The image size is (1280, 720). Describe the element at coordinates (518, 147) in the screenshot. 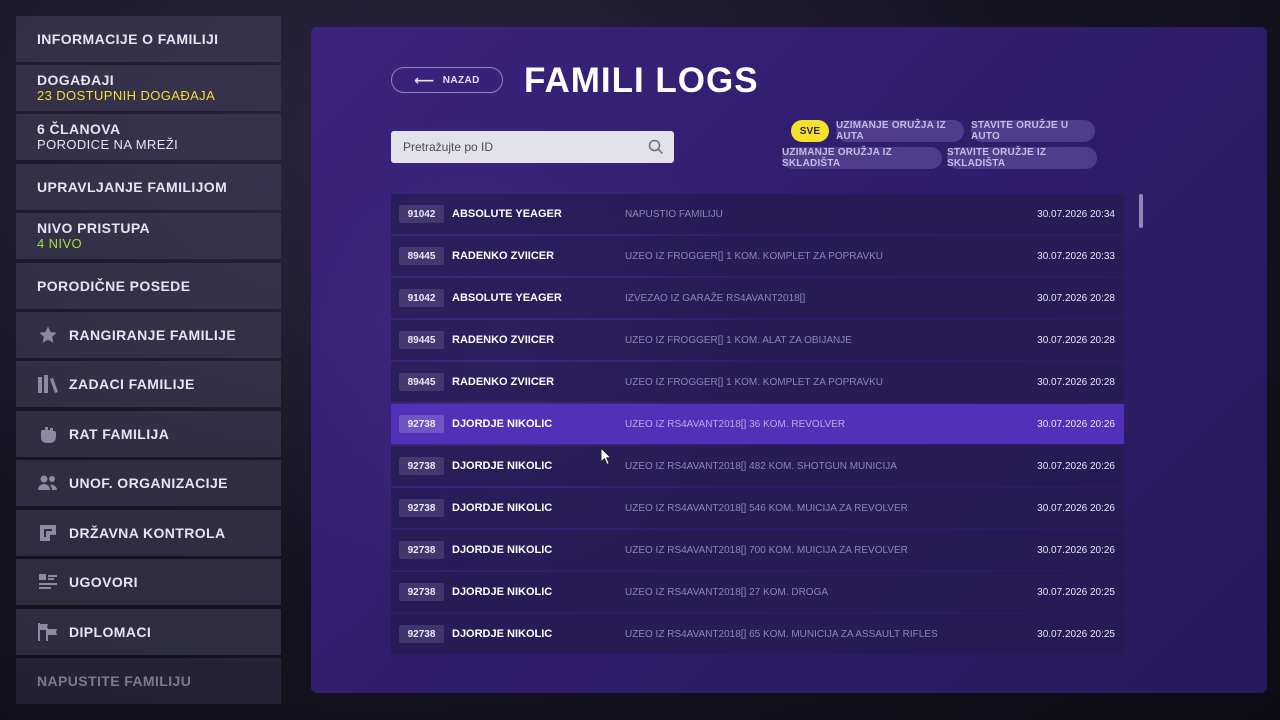

I see `search-input` at that location.